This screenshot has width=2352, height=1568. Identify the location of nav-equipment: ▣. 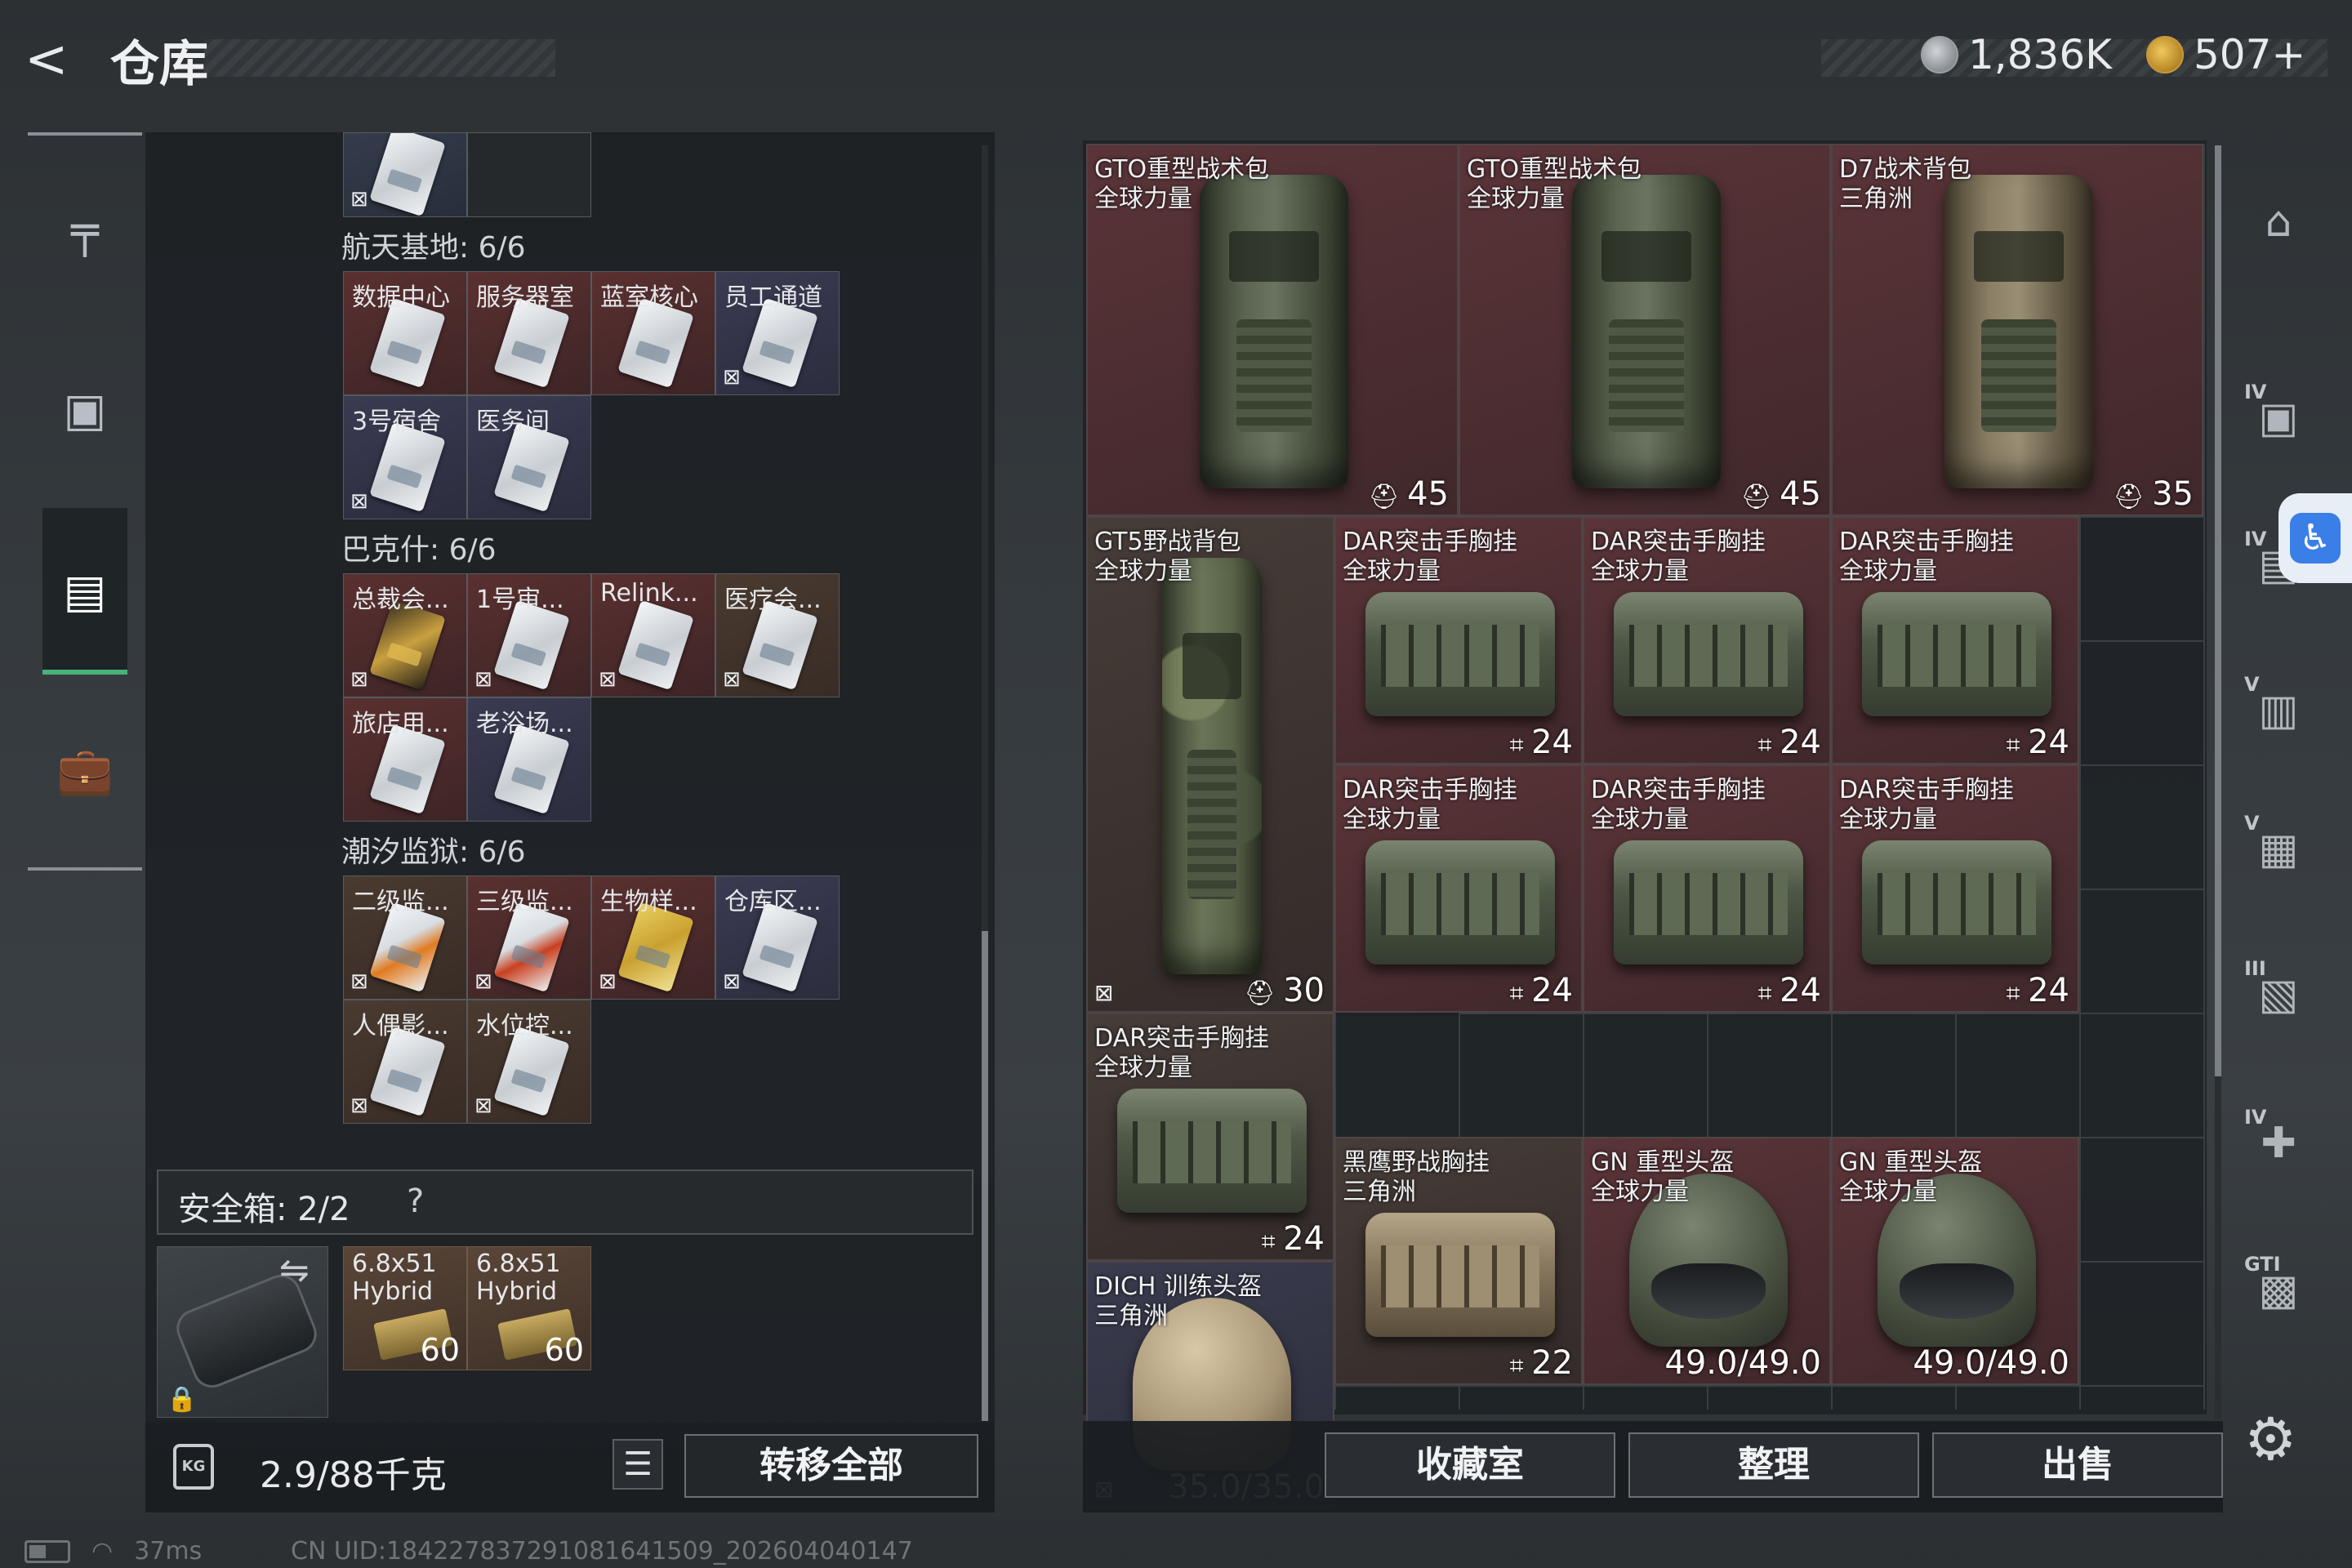
(85, 410).